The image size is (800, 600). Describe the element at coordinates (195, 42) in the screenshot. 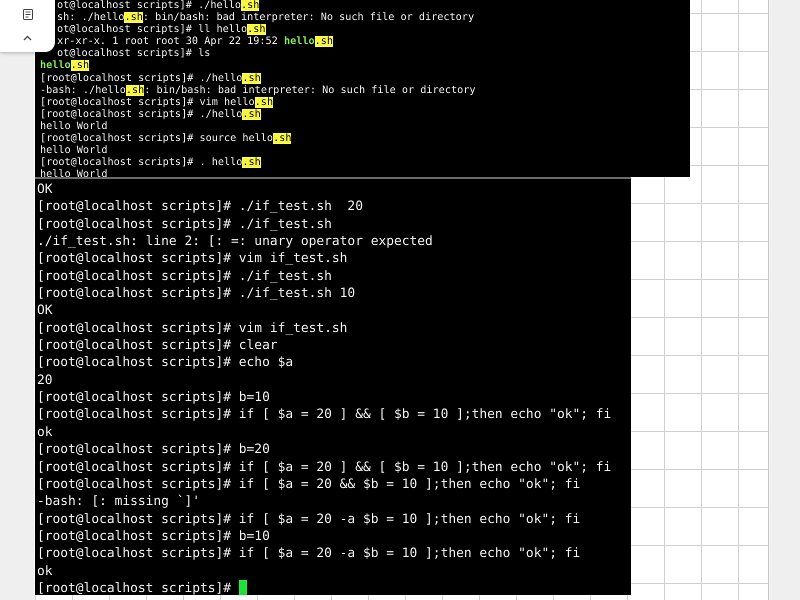

I see `terminal-line: xr-xr-x. 1 root root 30 Apr 22 19:52 hello.sh` at that location.